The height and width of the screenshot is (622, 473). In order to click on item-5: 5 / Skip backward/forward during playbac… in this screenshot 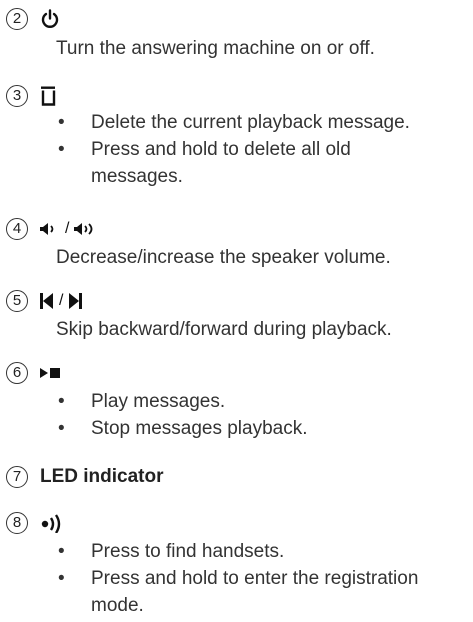, I will do `click(236, 330)`.